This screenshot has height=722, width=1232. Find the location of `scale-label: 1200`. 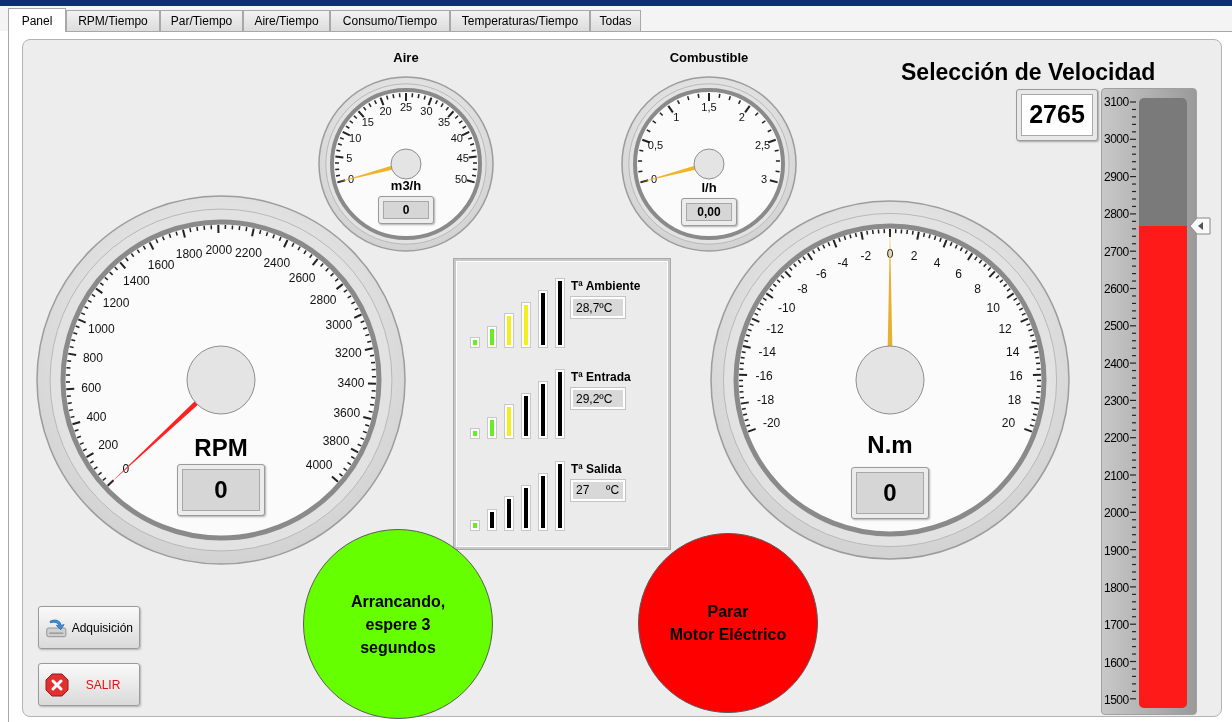

scale-label: 1200 is located at coordinates (116, 303).